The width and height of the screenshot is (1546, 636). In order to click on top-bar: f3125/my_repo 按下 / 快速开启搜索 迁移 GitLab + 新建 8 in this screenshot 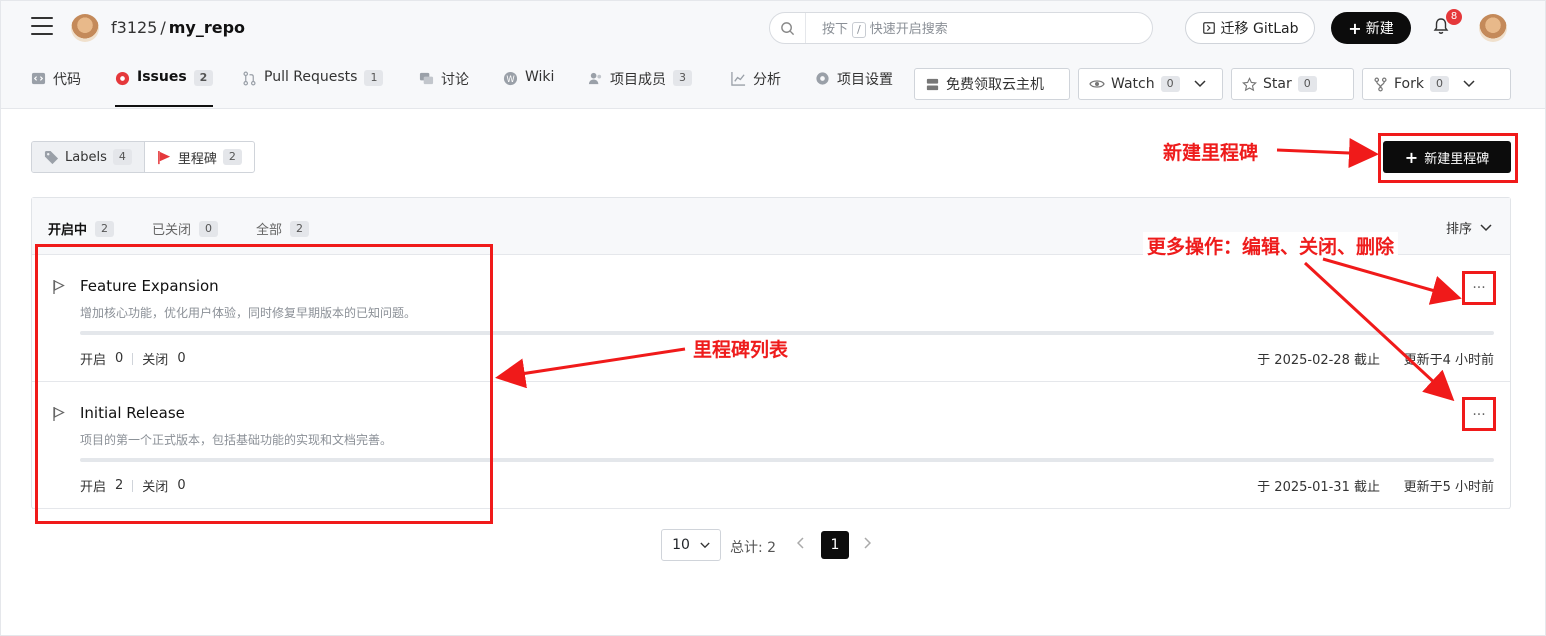, I will do `click(773, 28)`.